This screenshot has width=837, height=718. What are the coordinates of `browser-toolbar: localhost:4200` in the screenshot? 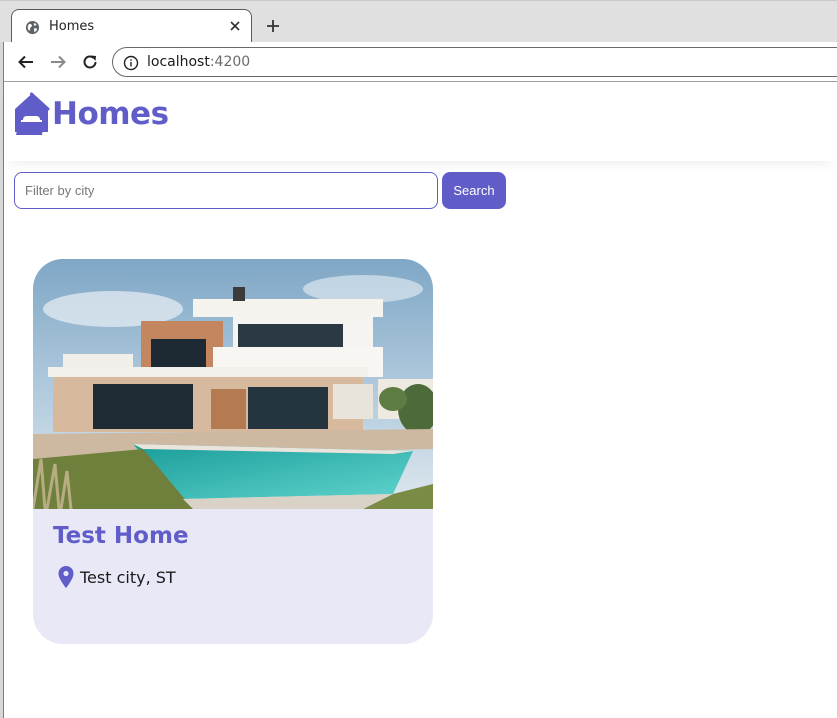 It's located at (420, 62).